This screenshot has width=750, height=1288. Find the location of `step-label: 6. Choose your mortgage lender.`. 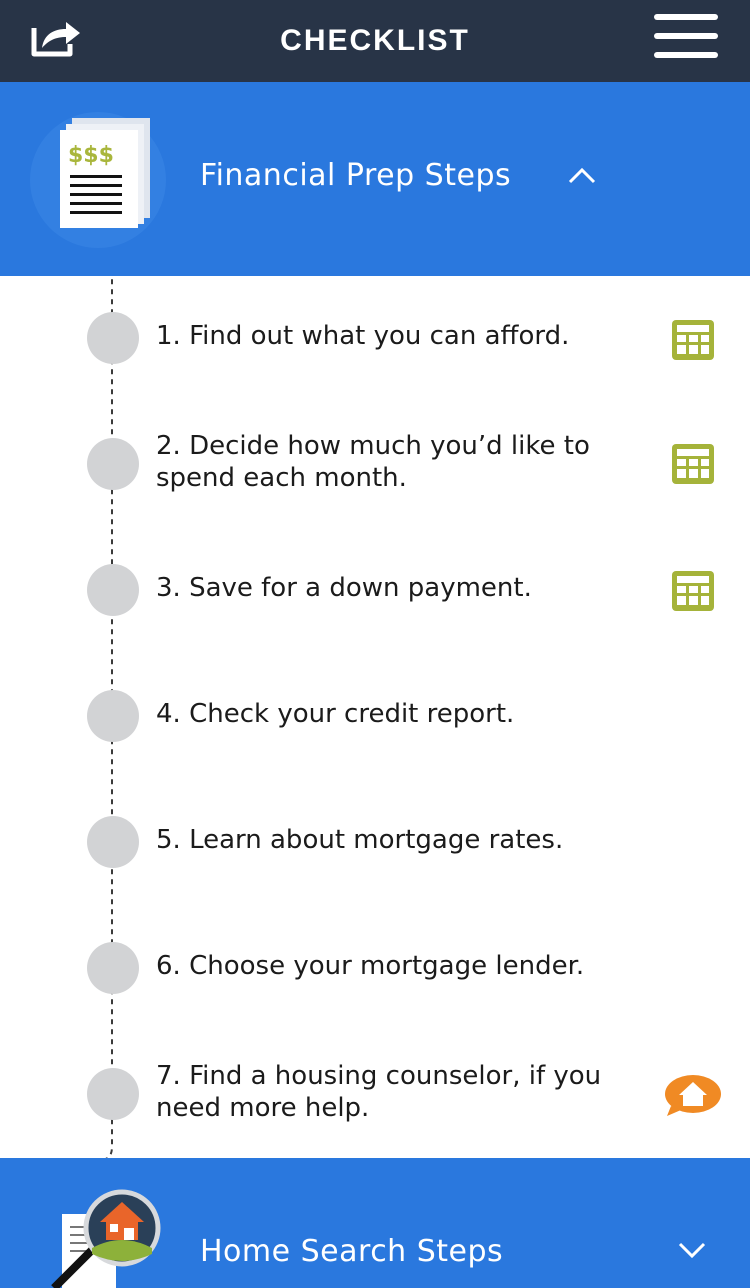

step-label: 6. Choose your mortgage lender. is located at coordinates (370, 966).